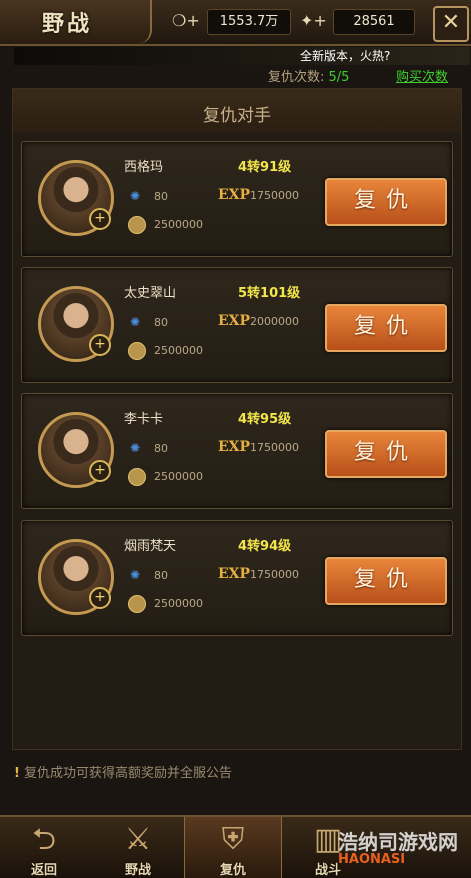 Image resolution: width=471 pixels, height=878 pixels. What do you see at coordinates (232, 870) in the screenshot?
I see `nav-revenge-label: 复仇` at bounding box center [232, 870].